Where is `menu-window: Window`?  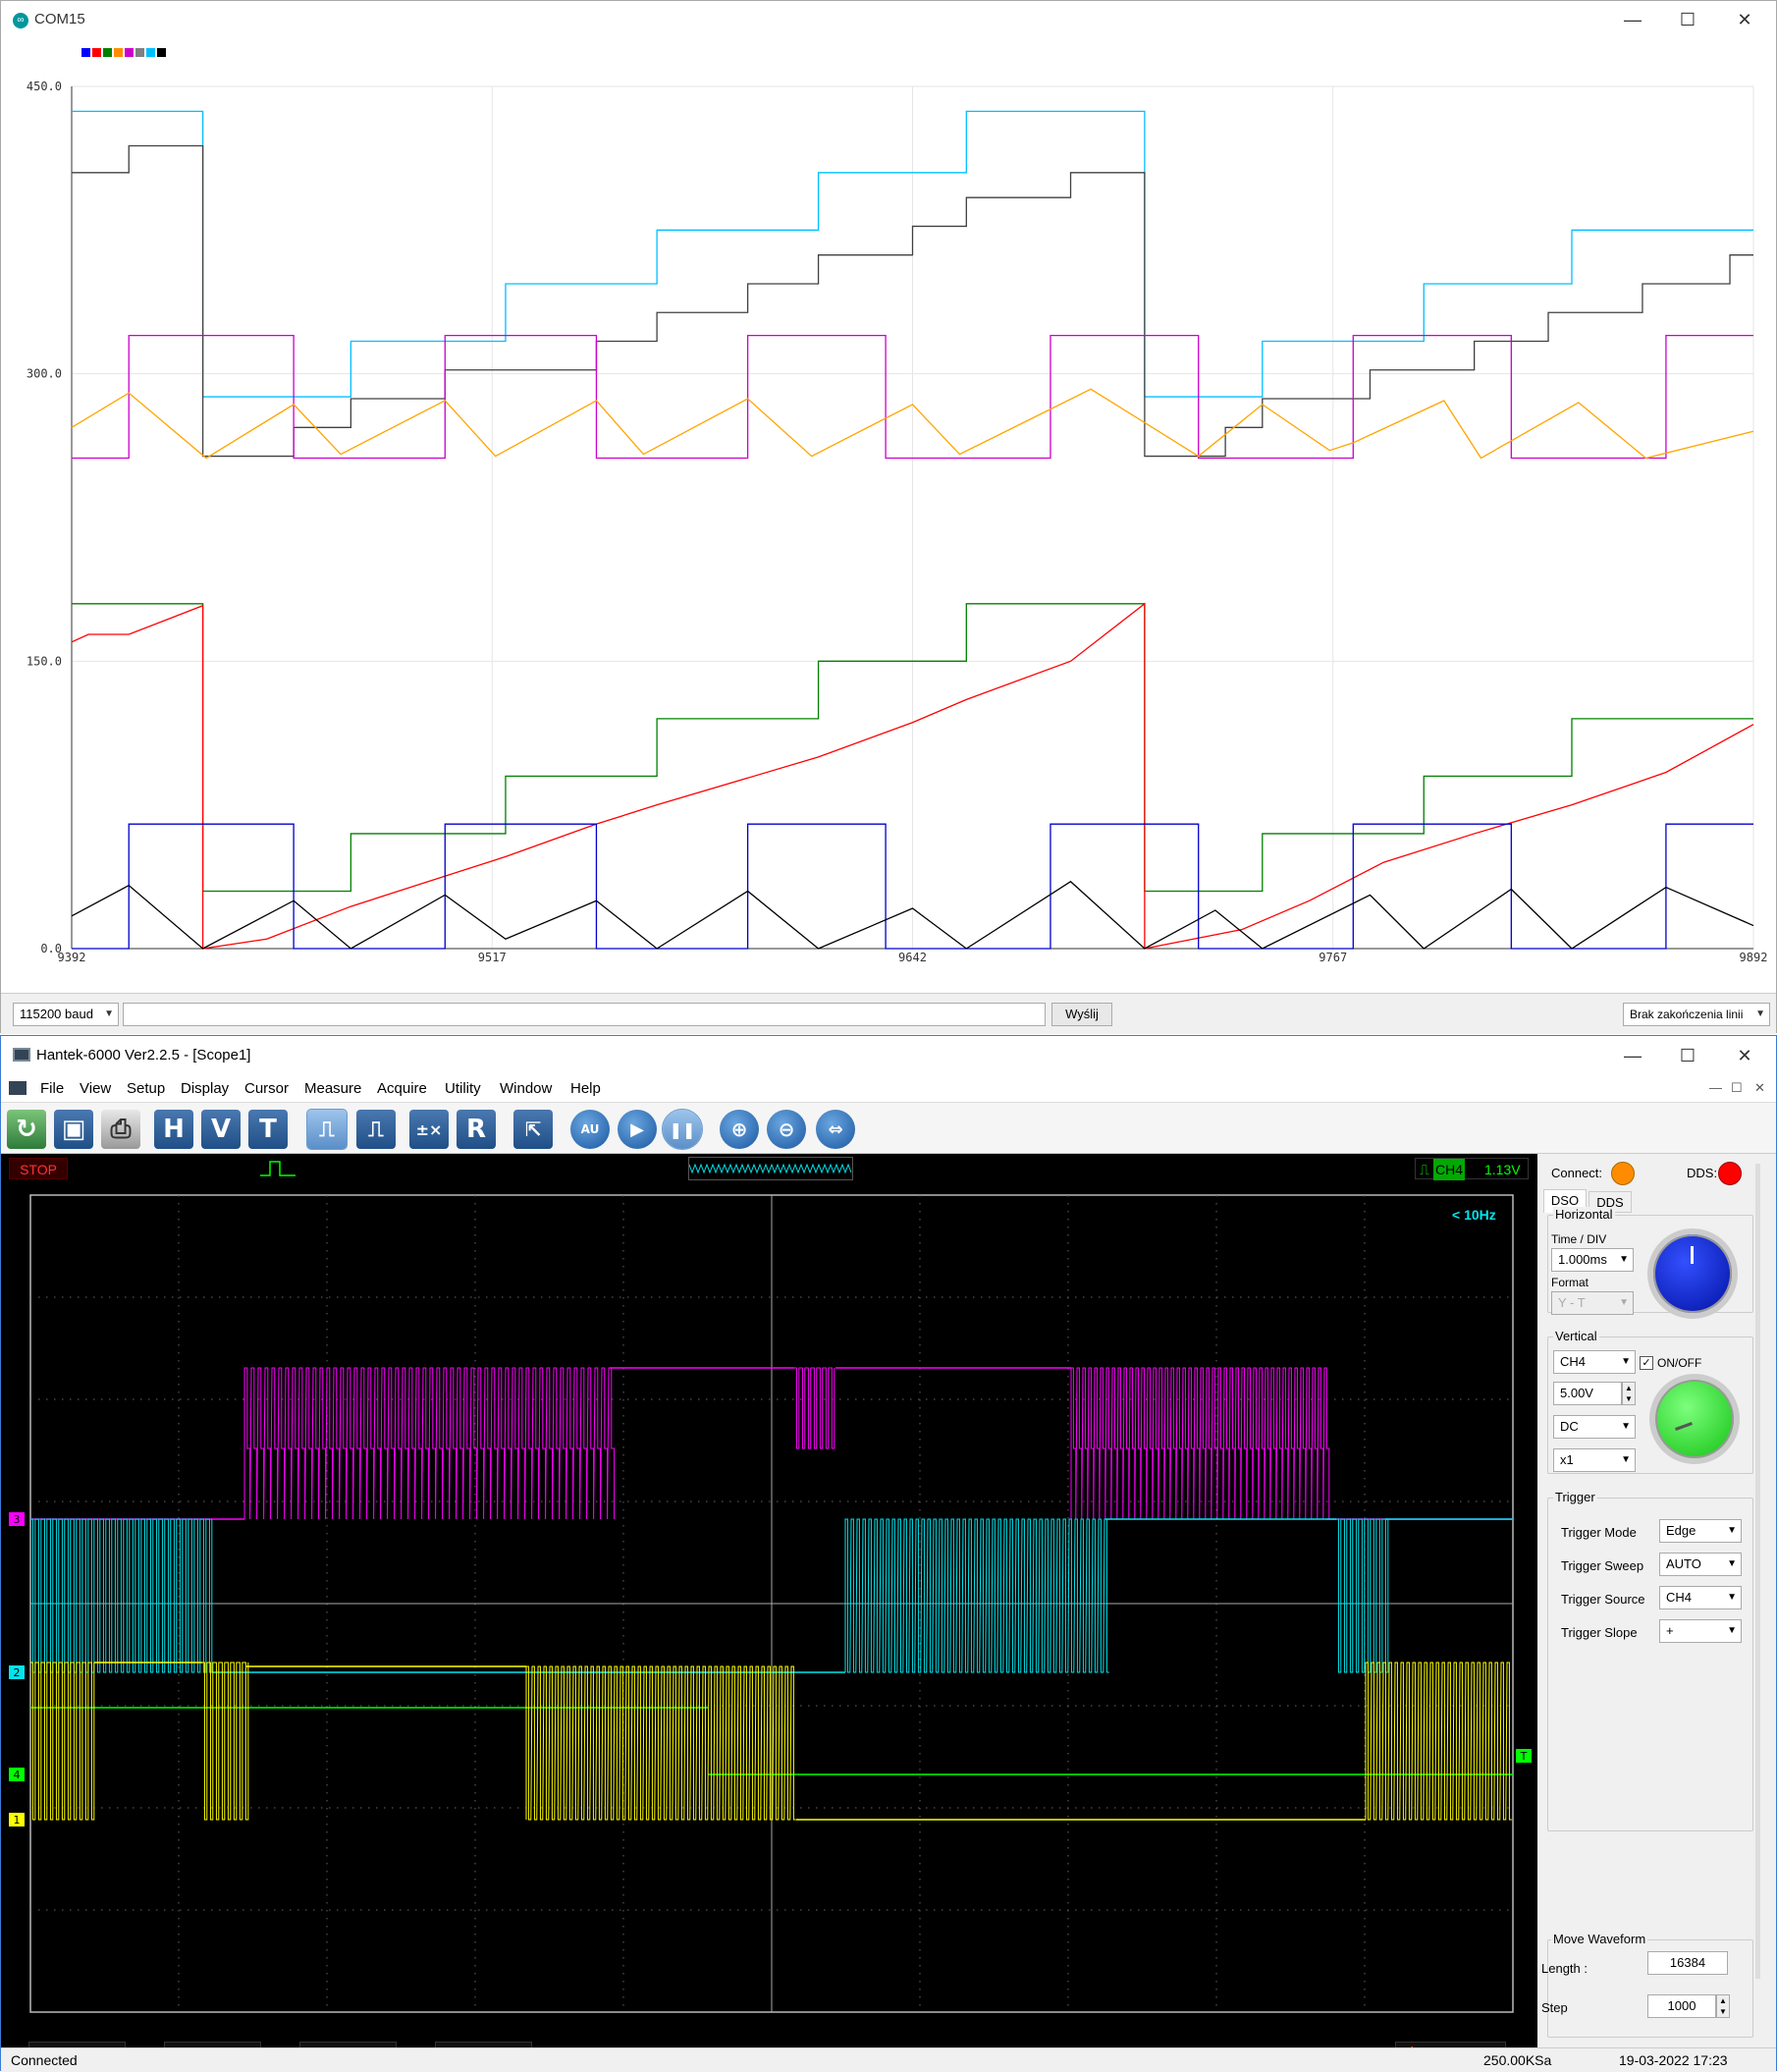 menu-window: Window is located at coordinates (526, 1089).